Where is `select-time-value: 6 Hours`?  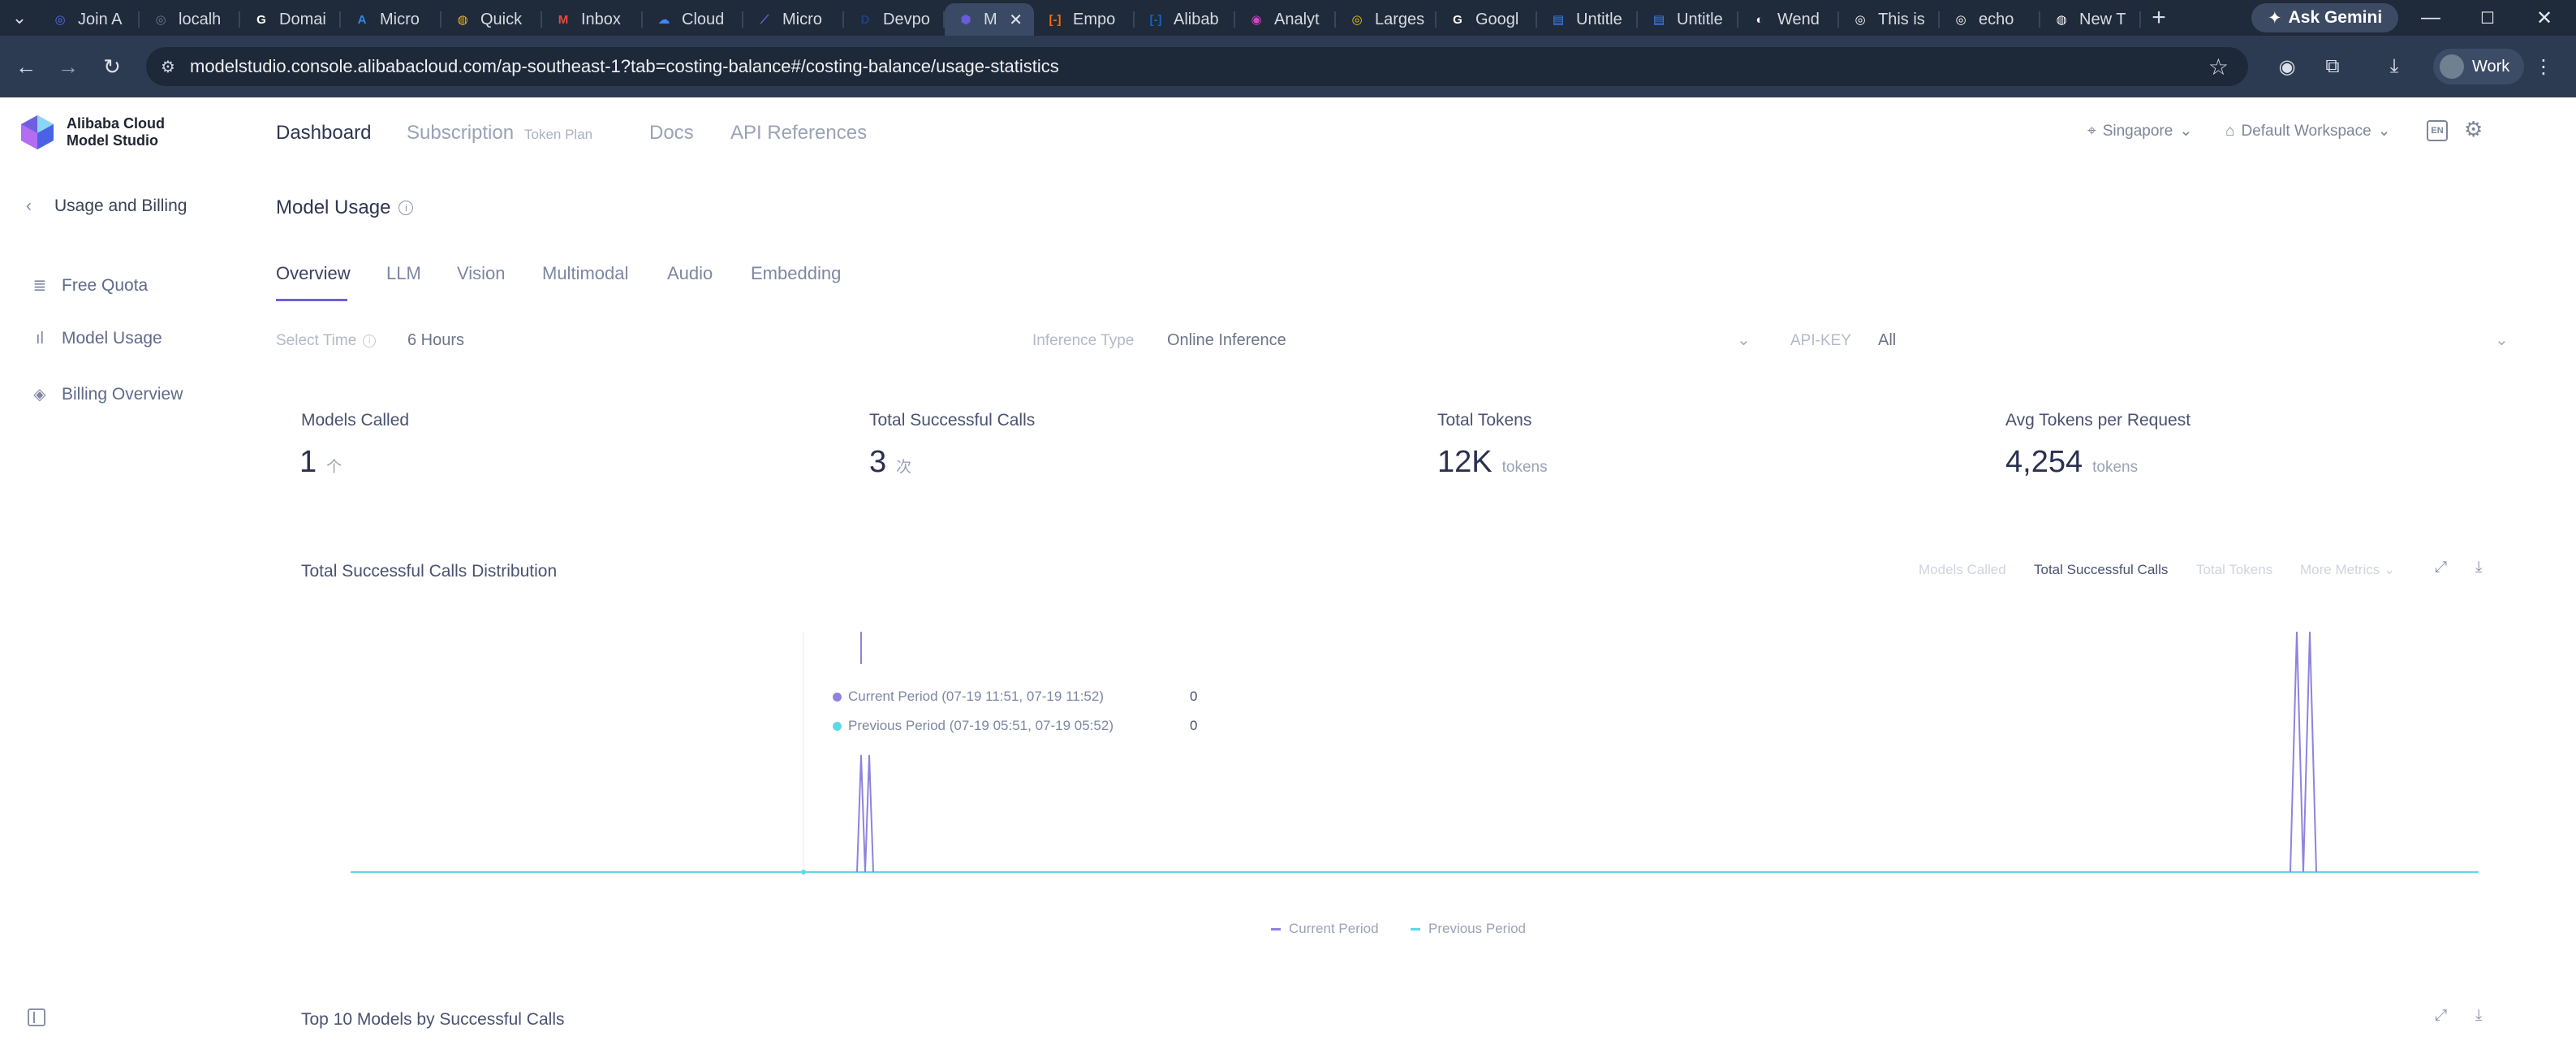
select-time-value: 6 Hours is located at coordinates (436, 341).